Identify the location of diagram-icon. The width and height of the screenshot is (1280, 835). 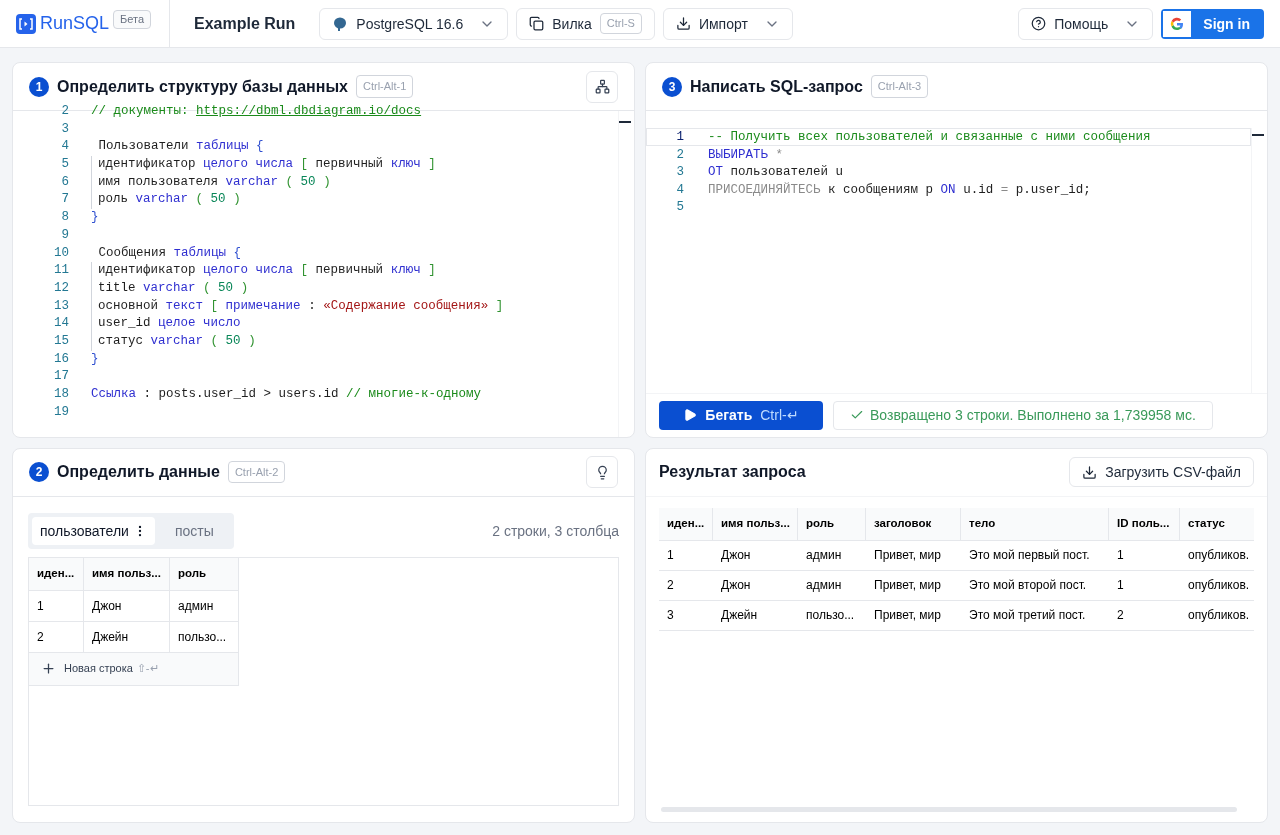
(602, 86).